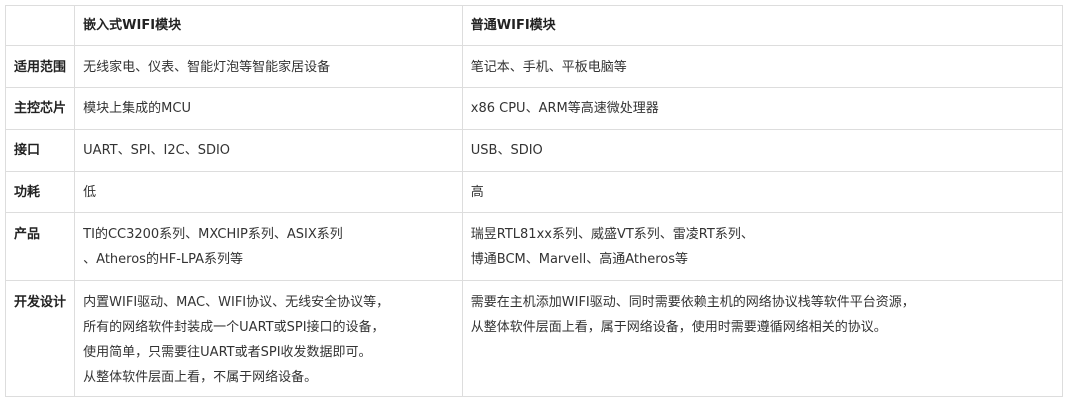 This screenshot has width=1070, height=400. I want to click on table-header-row: 嵌入式WIFI模块 普通WIFI模块, so click(534, 25).